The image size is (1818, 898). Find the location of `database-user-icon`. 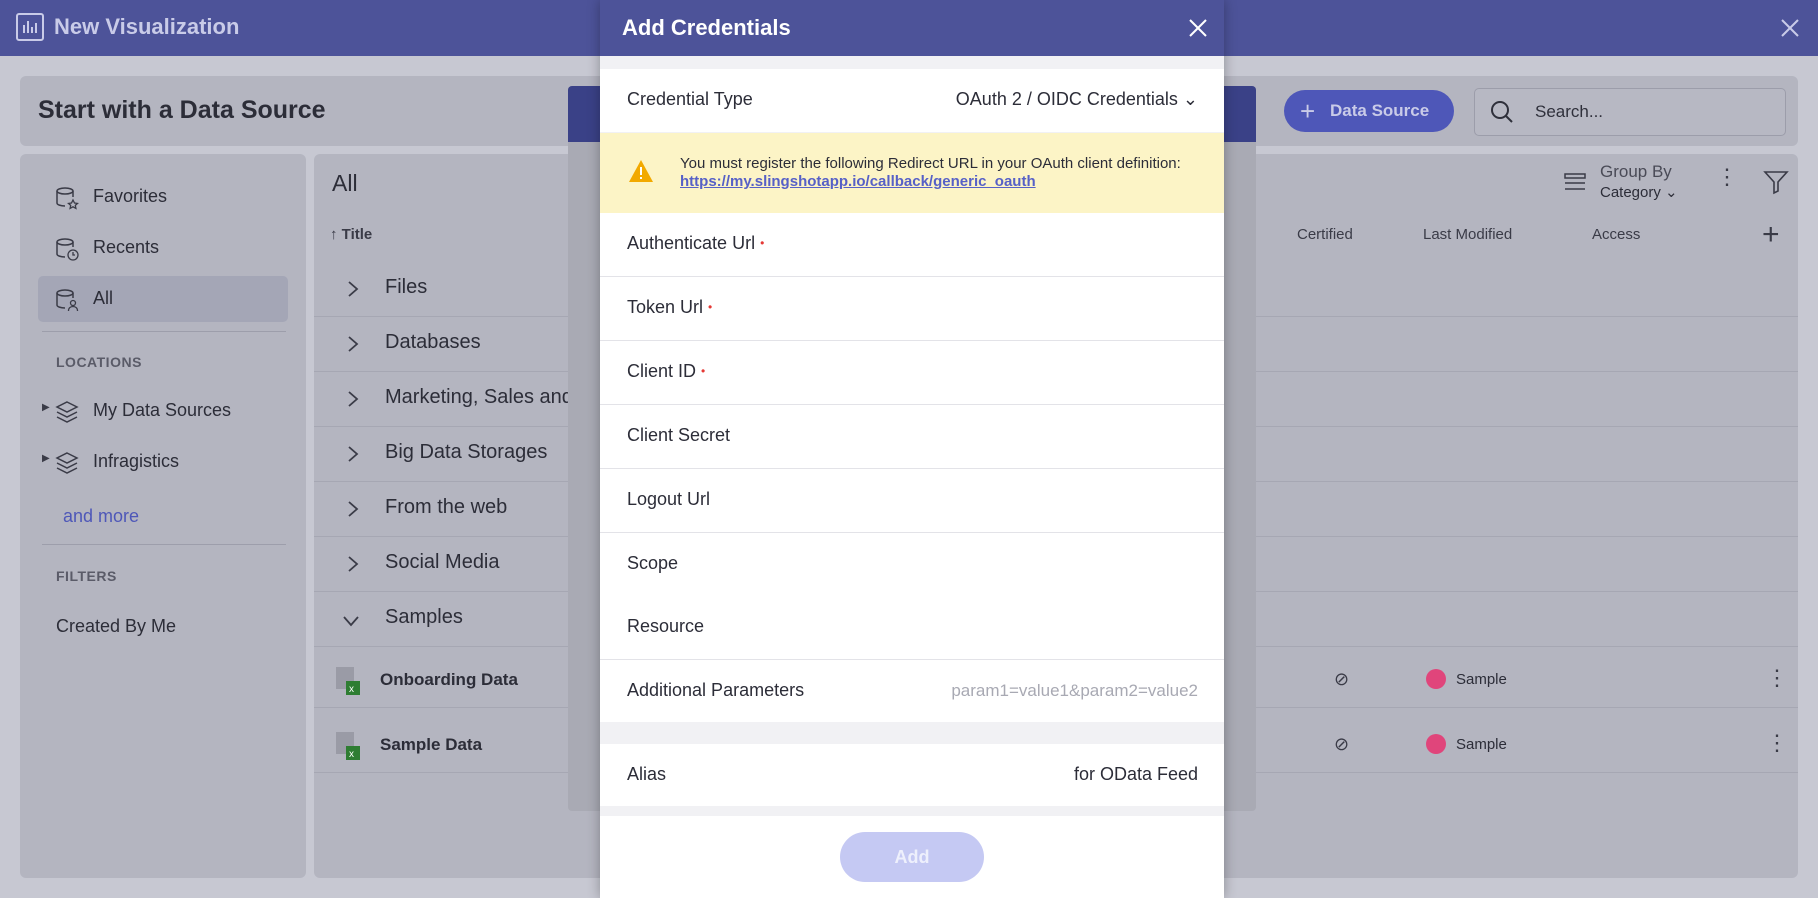

database-user-icon is located at coordinates (67, 300).